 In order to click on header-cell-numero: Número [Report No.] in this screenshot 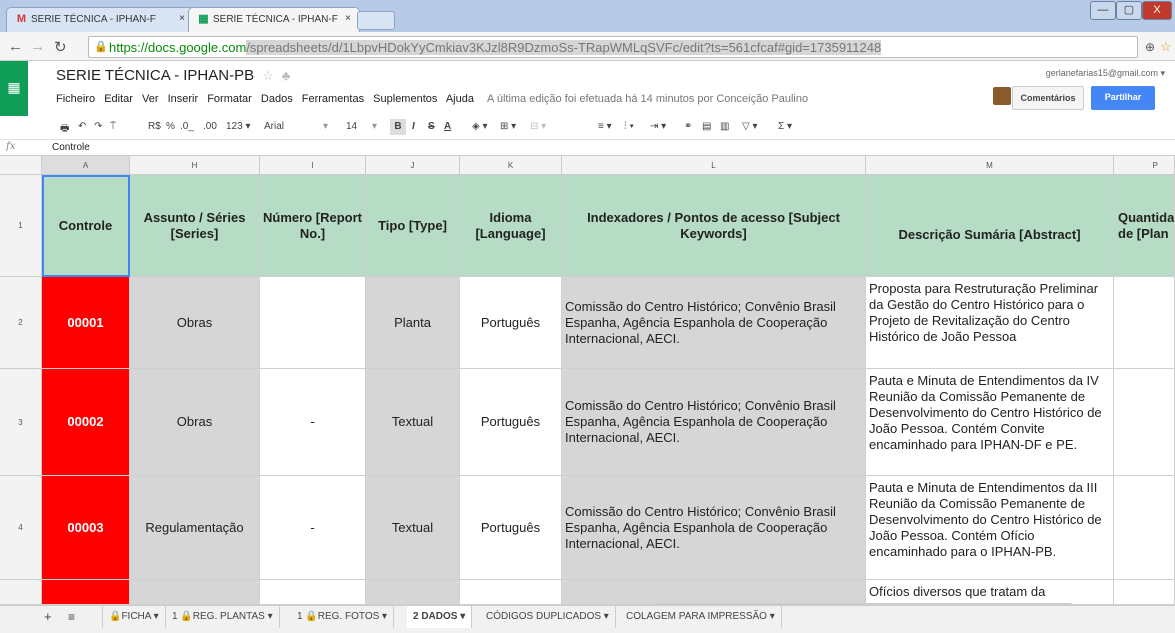, I will do `click(313, 226)`.